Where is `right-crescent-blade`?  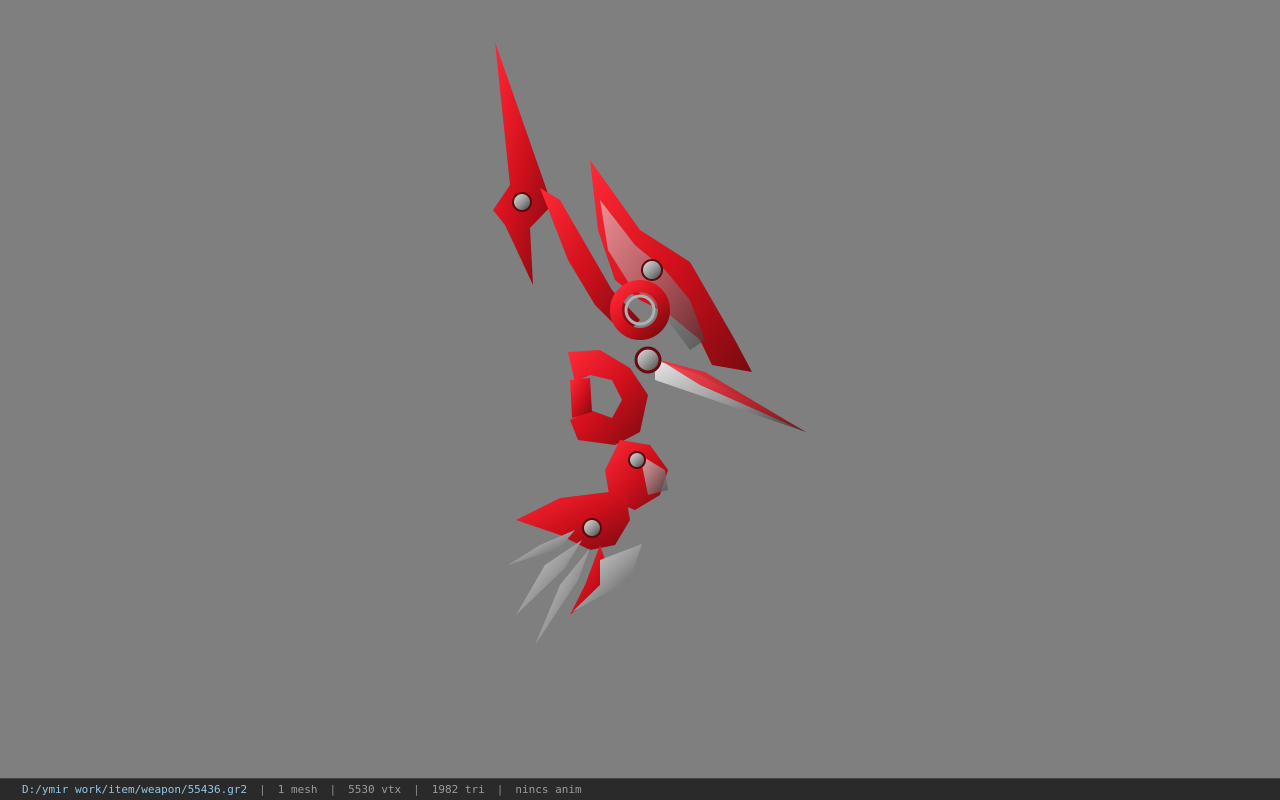 right-crescent-blade is located at coordinates (671, 266).